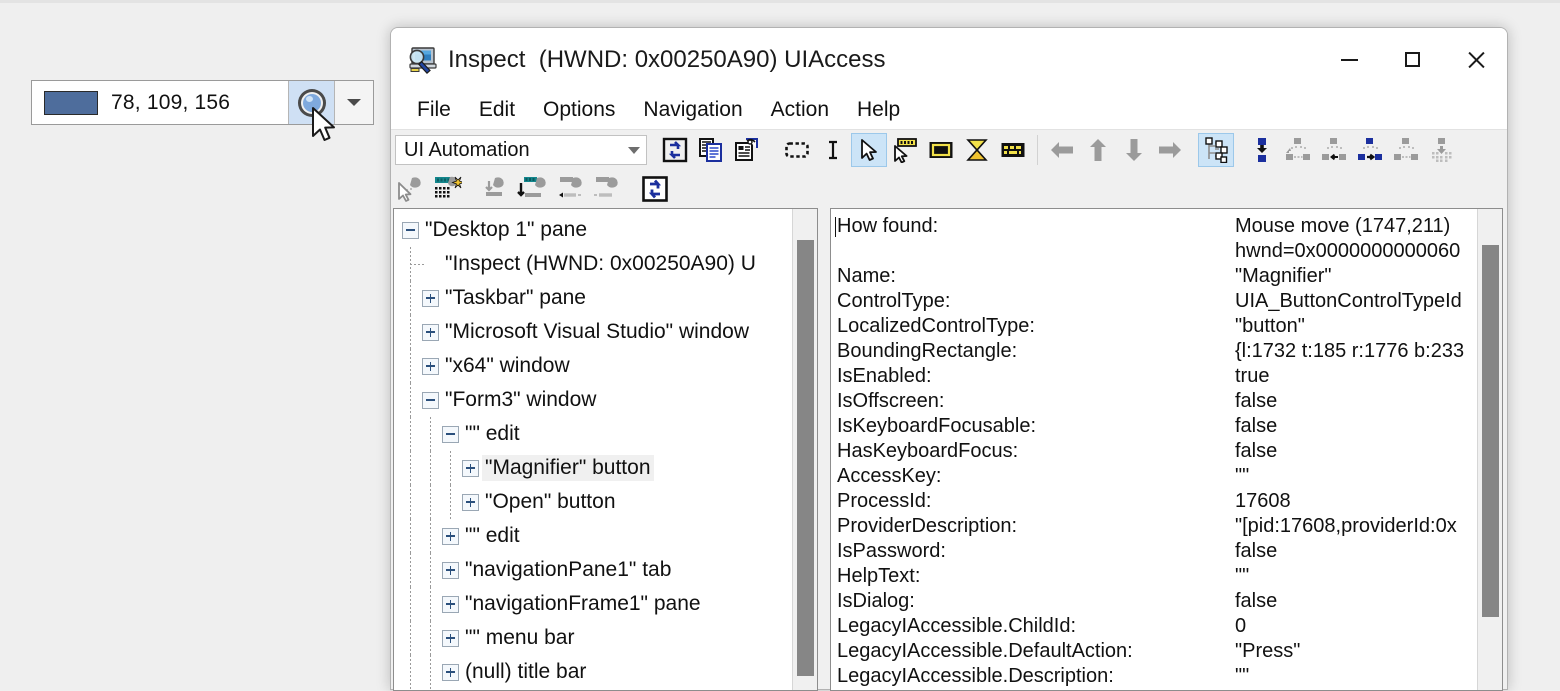  Describe the element at coordinates (160, 102) in the screenshot. I see `color-picker-field: 78, 109, 156` at that location.